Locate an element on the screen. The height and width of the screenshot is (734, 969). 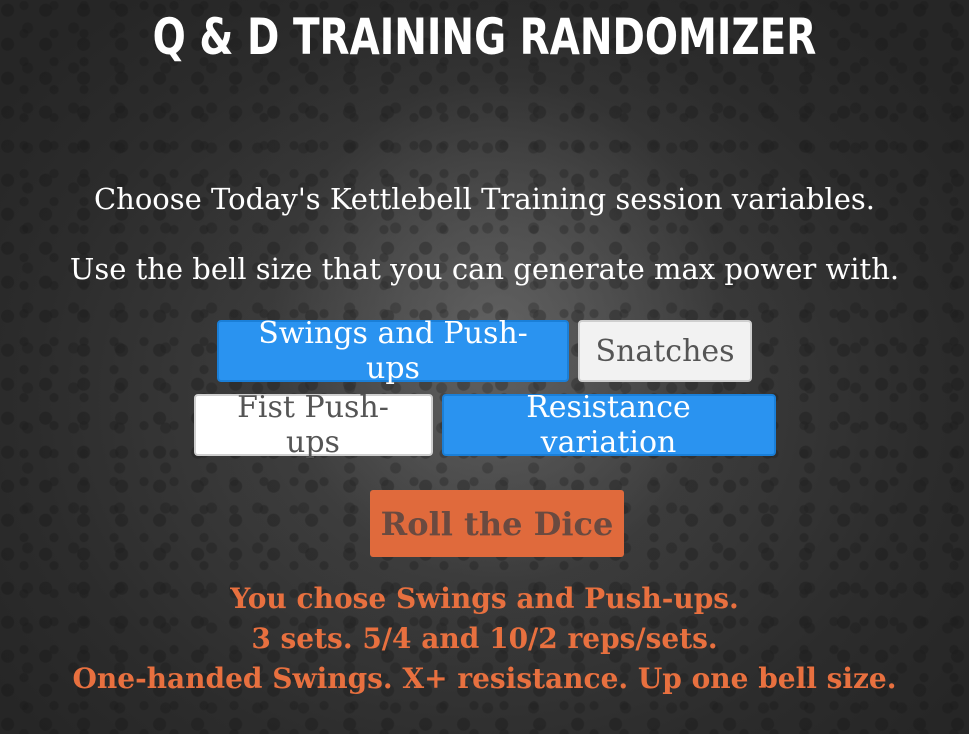
options-row-1: Swings and Push-ups Snatches is located at coordinates (484, 351).